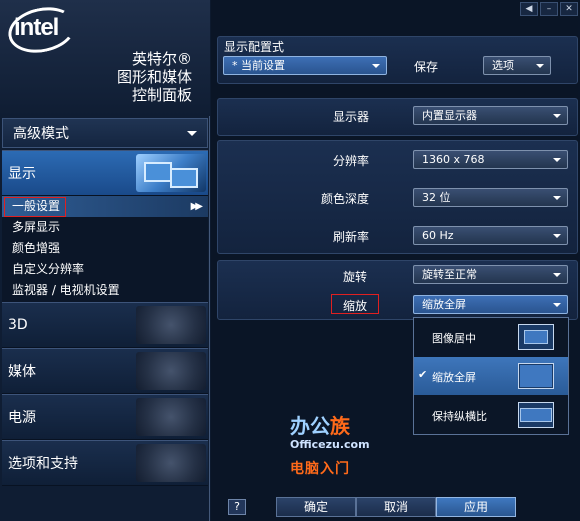  What do you see at coordinates (237, 507) in the screenshot?
I see `help-button: ?` at bounding box center [237, 507].